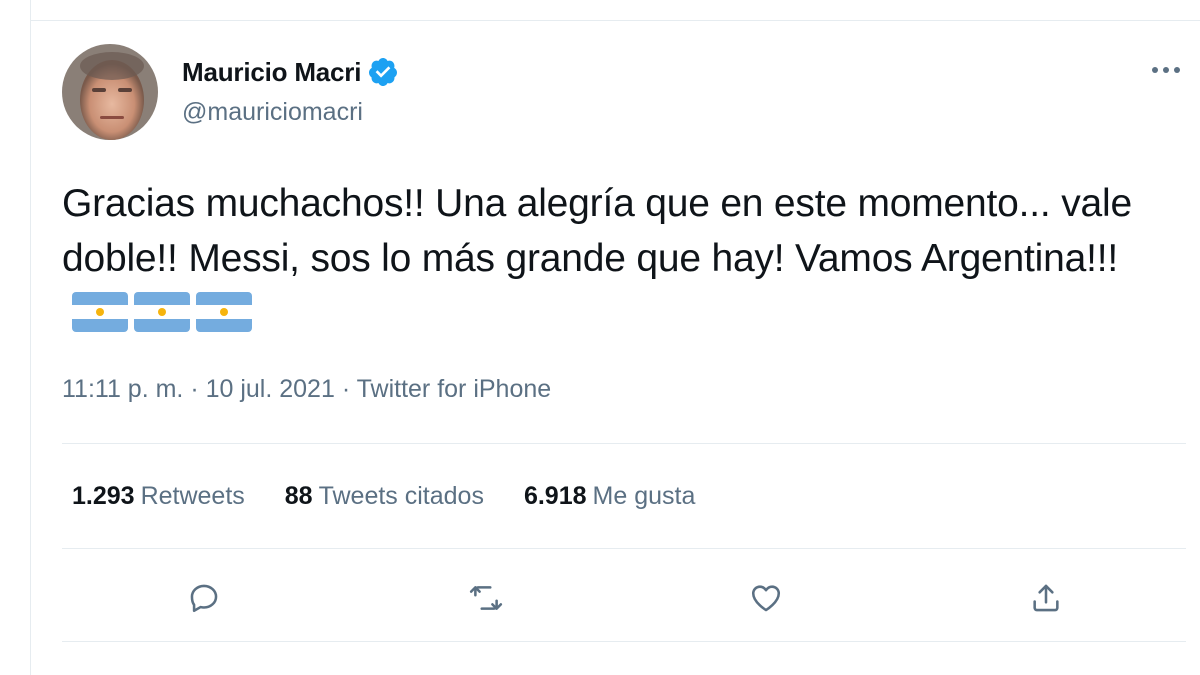 The width and height of the screenshot is (1200, 675). I want to click on tweet-date: 10 jul. 2021, so click(270, 389).